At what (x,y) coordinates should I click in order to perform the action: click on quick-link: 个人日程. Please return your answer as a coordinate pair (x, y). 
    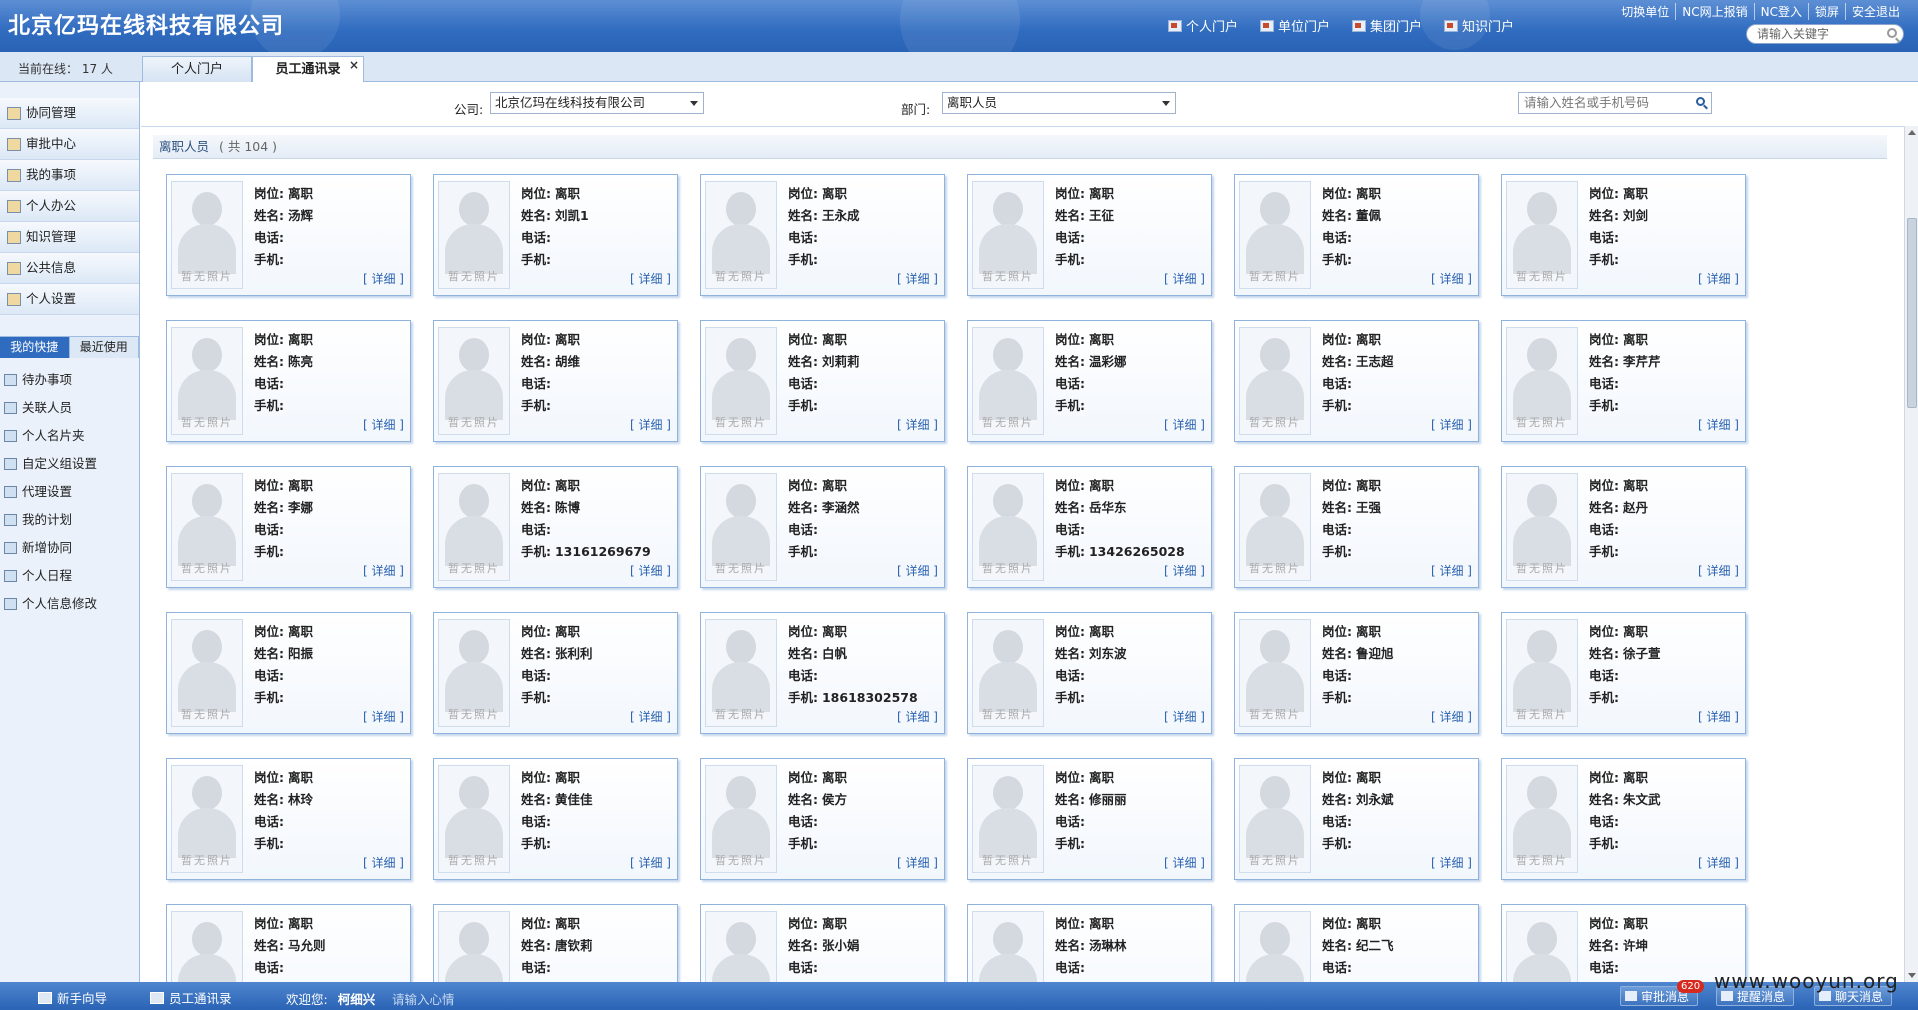
    Looking at the image, I should click on (69, 576).